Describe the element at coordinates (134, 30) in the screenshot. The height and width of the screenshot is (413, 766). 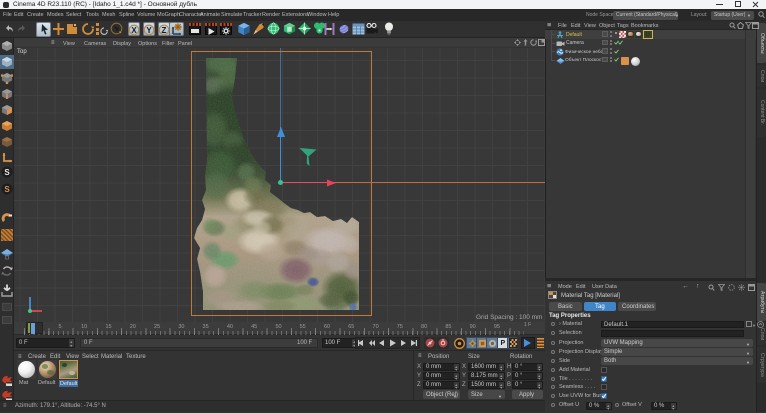
I see `svg-text: X` at that location.